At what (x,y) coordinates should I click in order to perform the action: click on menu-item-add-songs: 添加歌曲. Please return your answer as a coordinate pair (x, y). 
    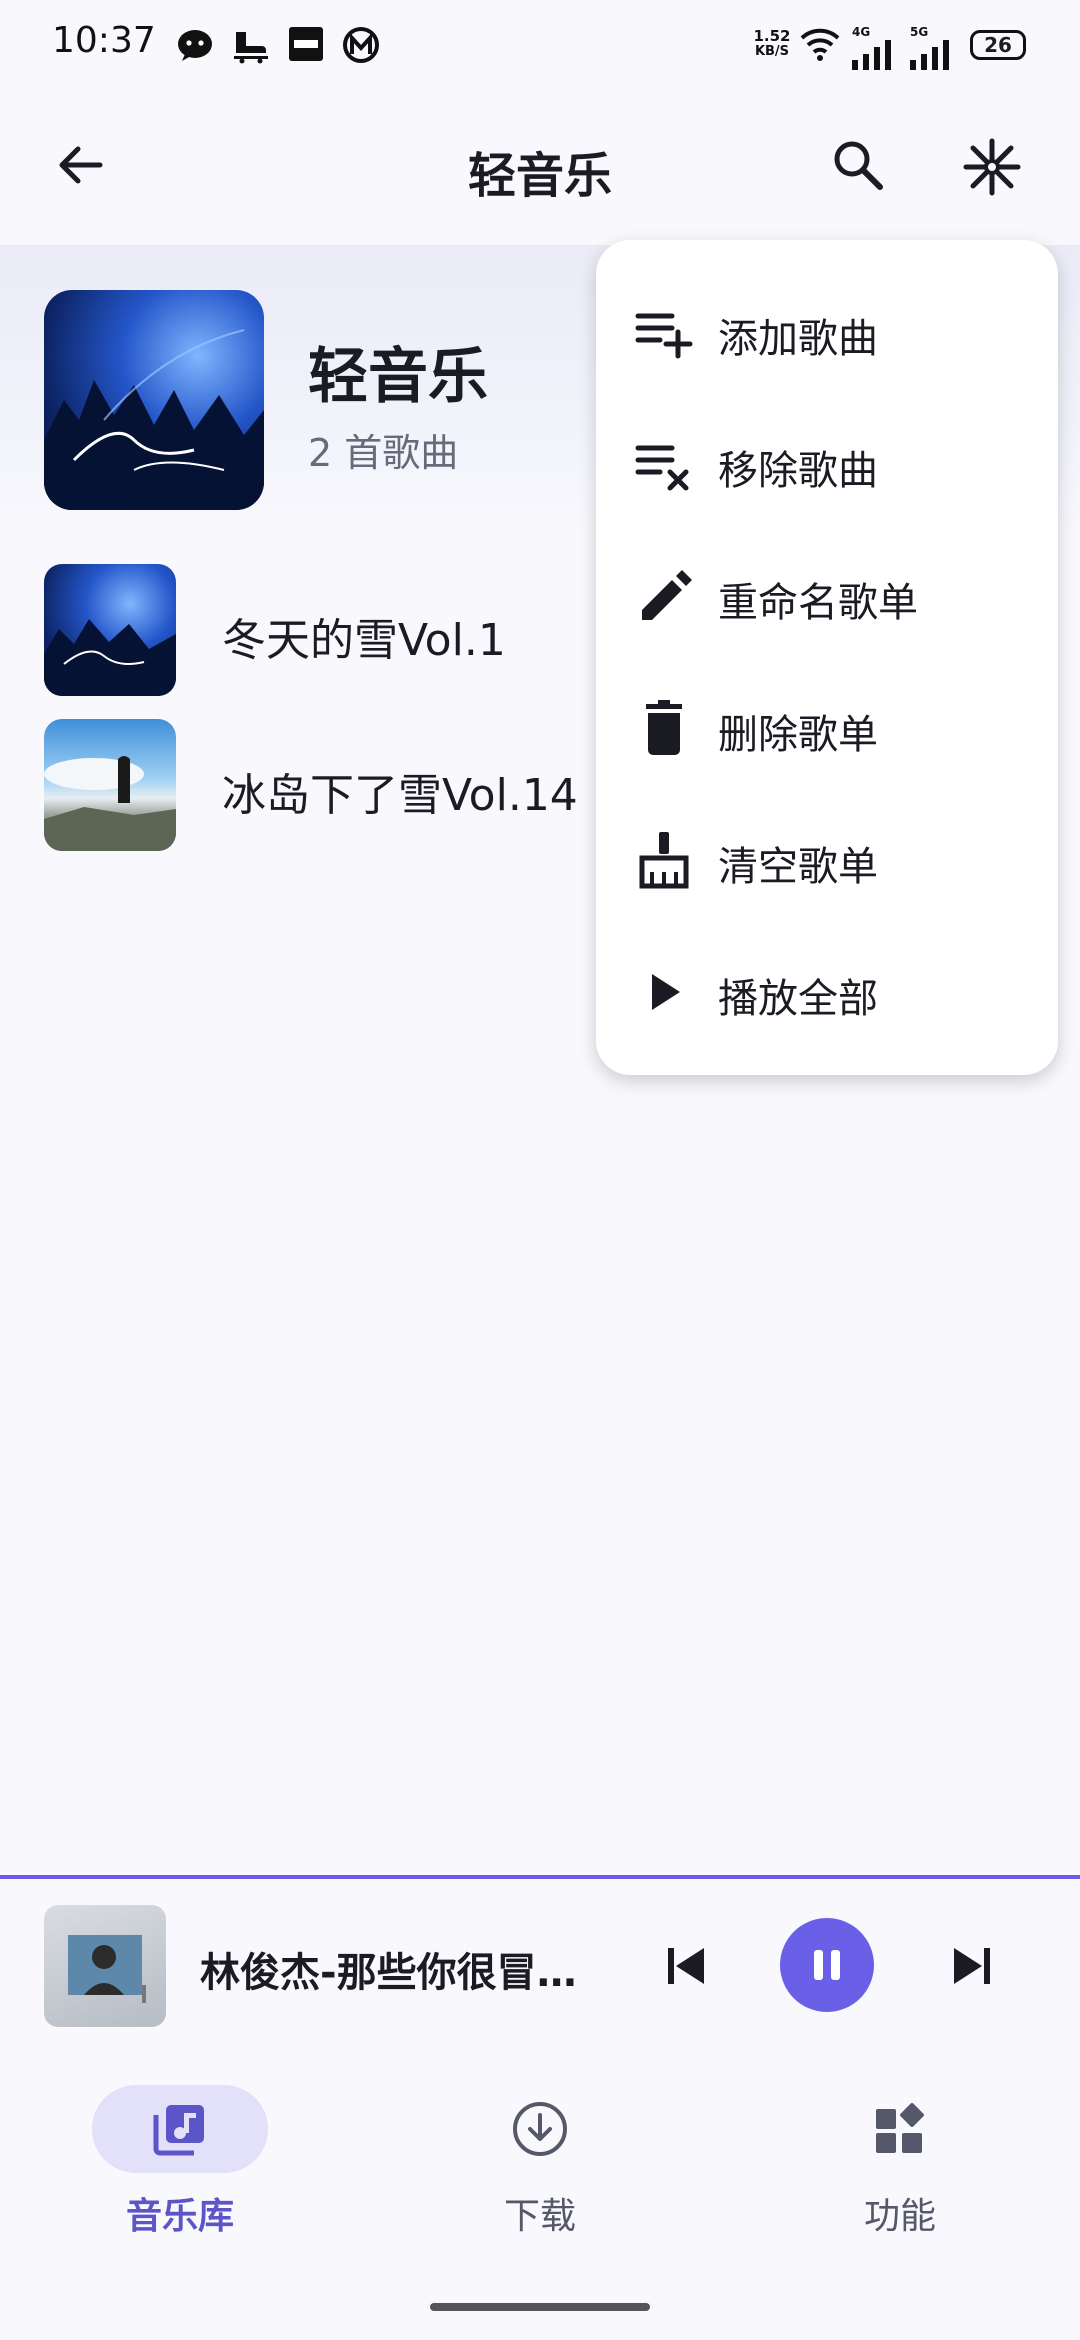
    Looking at the image, I should click on (827, 332).